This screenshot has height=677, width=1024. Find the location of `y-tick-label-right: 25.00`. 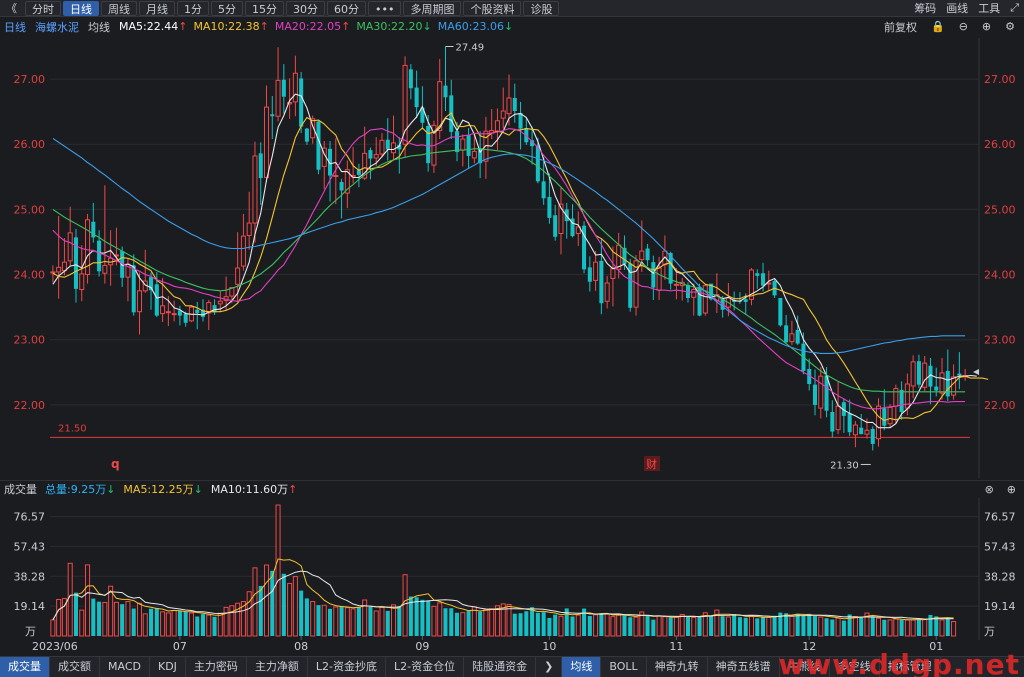

y-tick-label-right: 25.00 is located at coordinates (1000, 209).